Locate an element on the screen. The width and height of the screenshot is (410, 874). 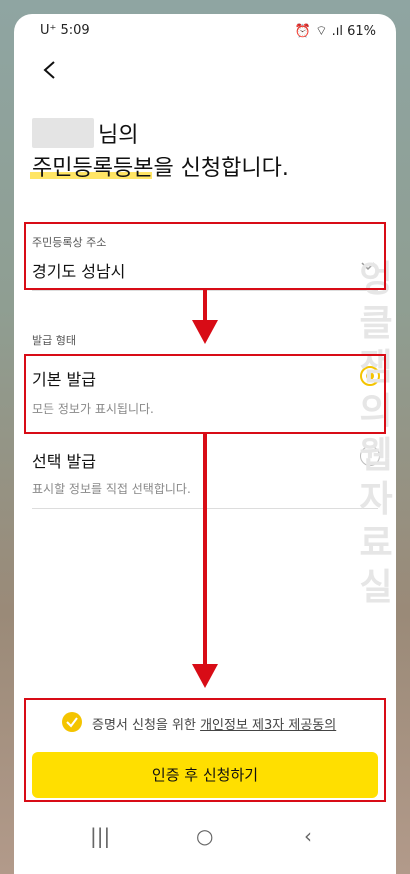
greeting-suffix: 님의 is located at coordinates (118, 135).